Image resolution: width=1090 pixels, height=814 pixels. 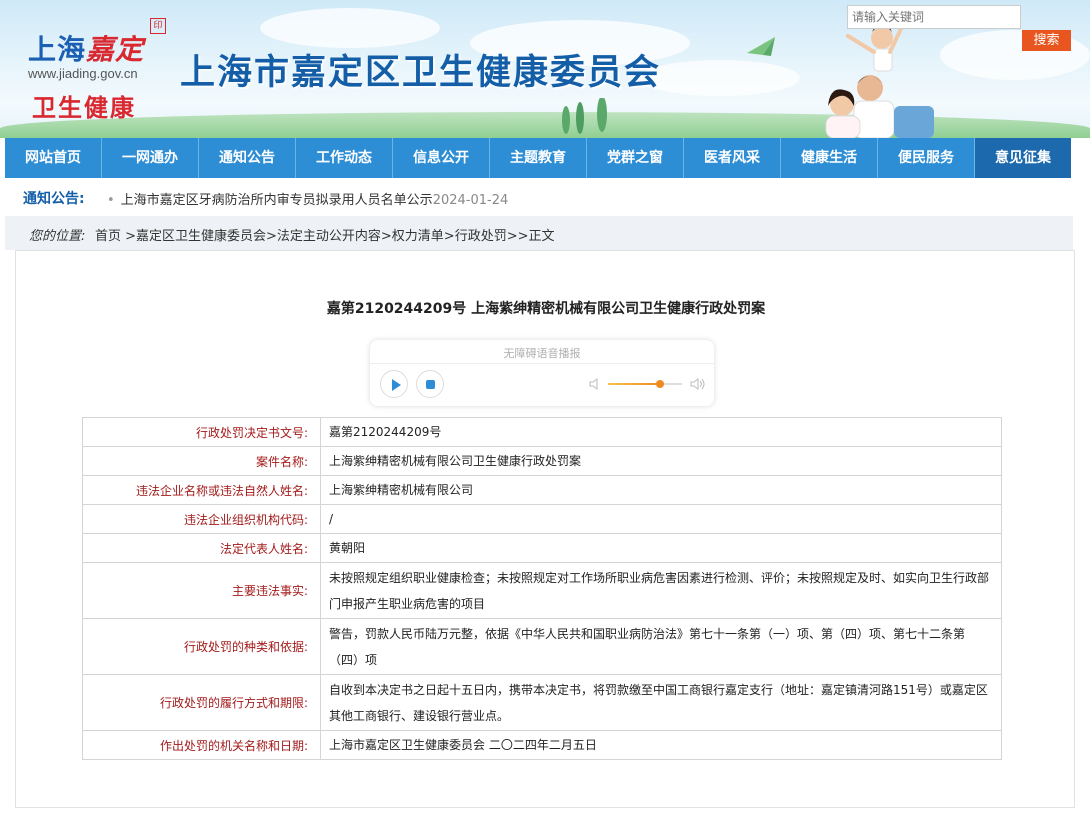 What do you see at coordinates (441, 158) in the screenshot?
I see `nav-item-info-disclosure: 信息公开` at bounding box center [441, 158].